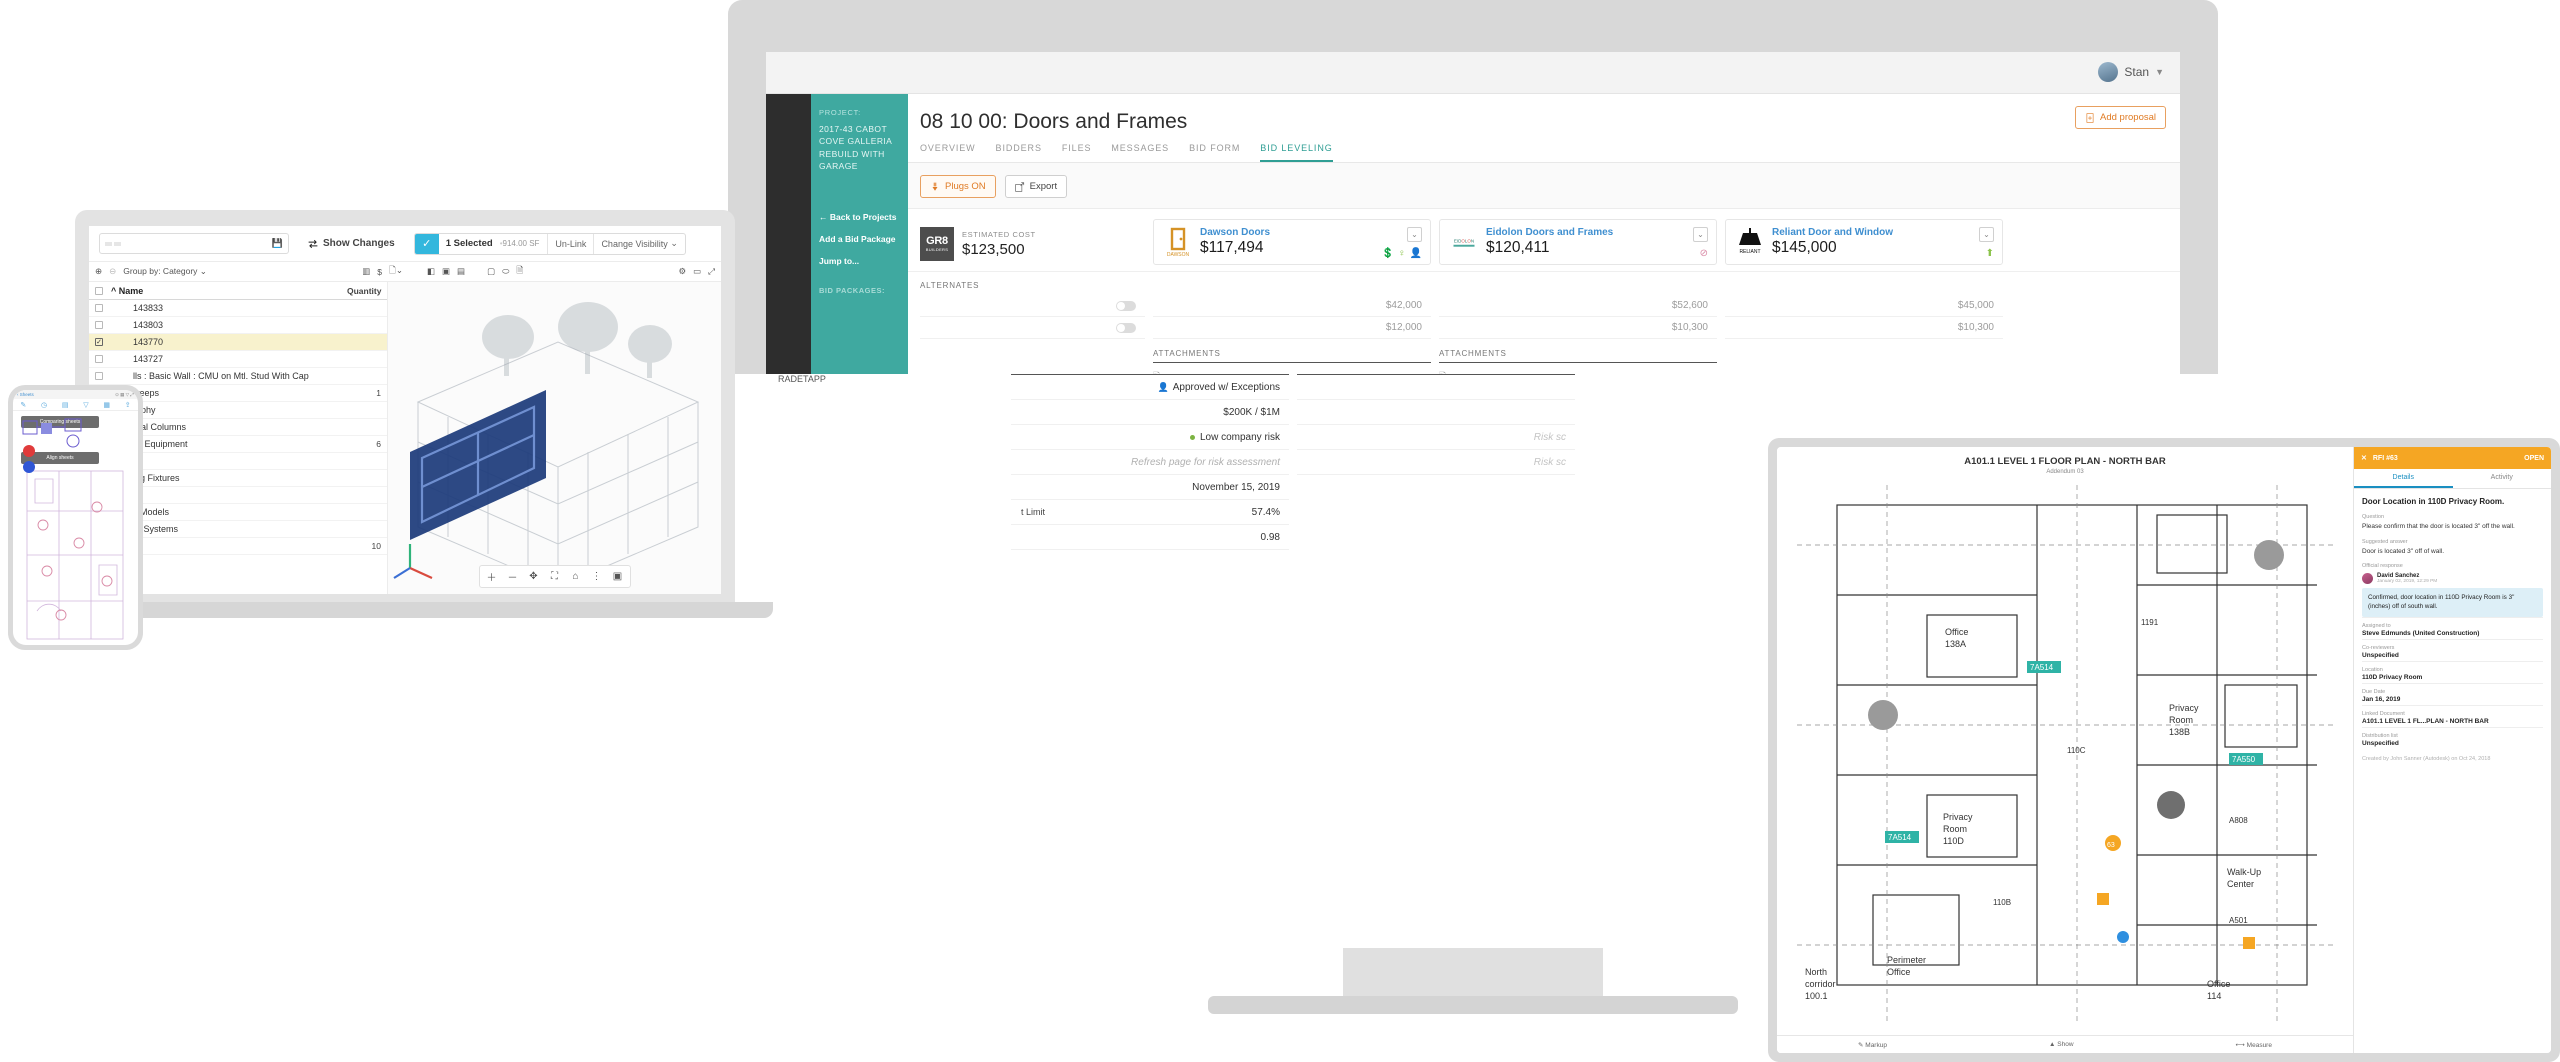 This screenshot has width=2560, height=1062. Describe the element at coordinates (85, 405) in the screenshot. I see `filter-icon: ▽` at that location.